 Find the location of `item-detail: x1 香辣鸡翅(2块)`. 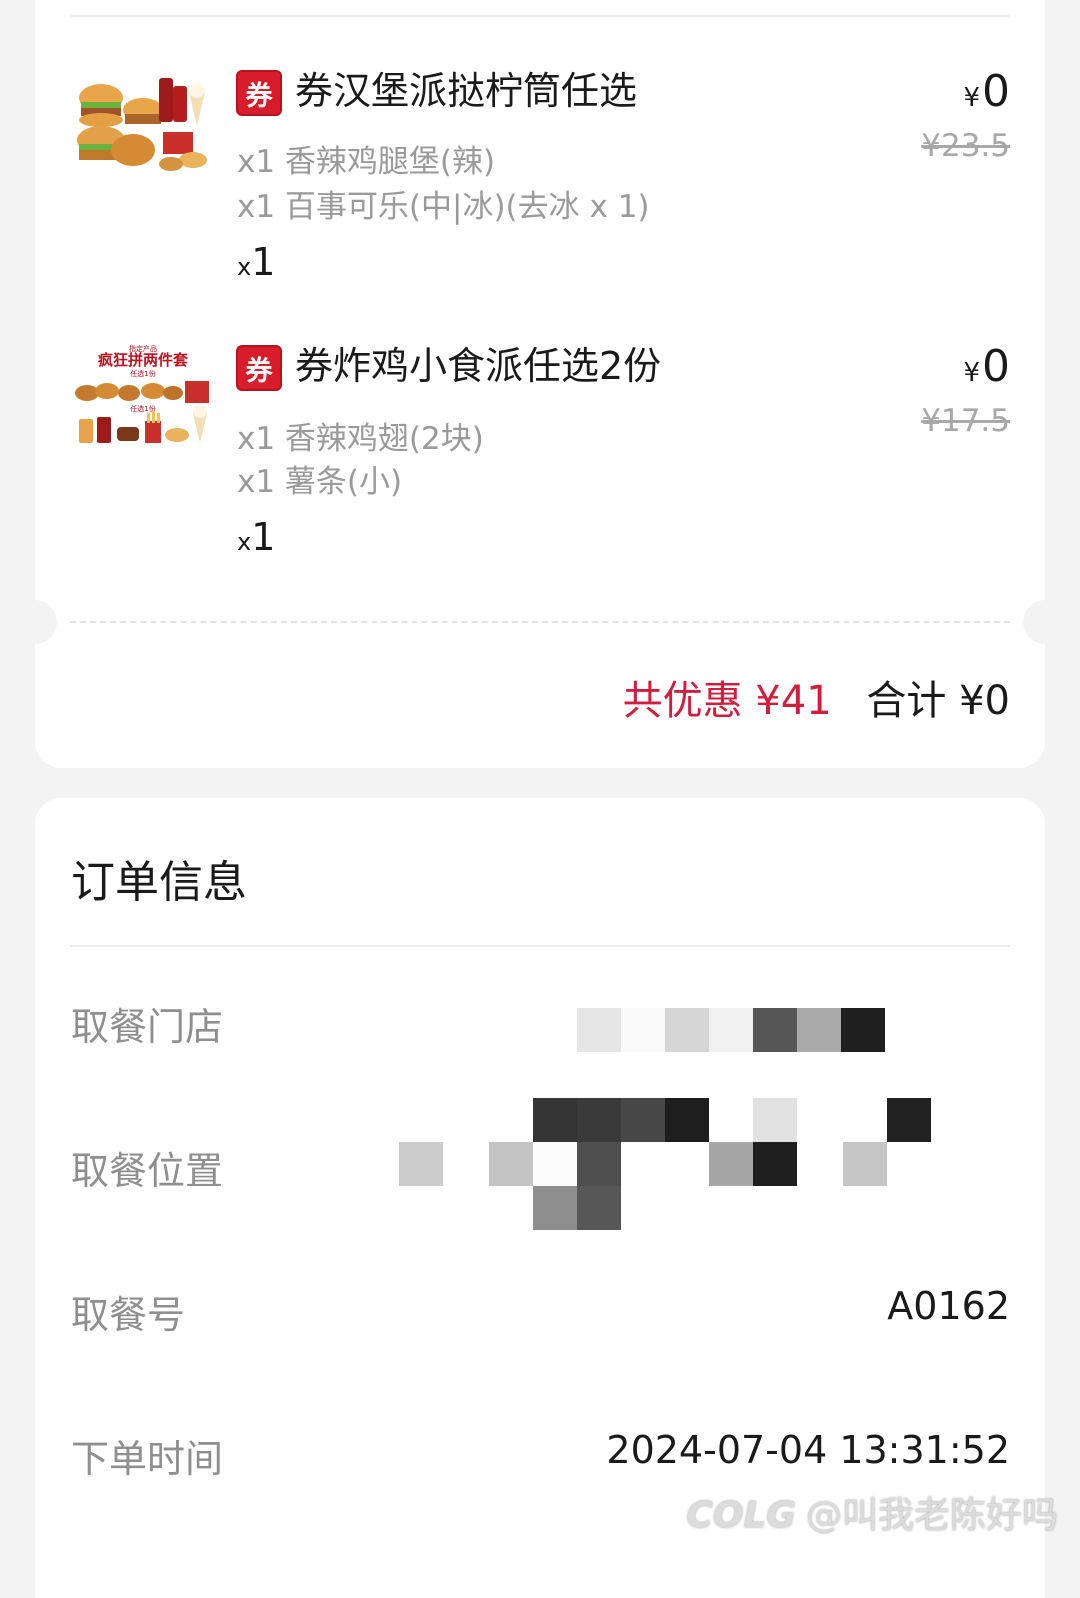

item-detail: x1 香辣鸡翅(2块) is located at coordinates (360, 439).